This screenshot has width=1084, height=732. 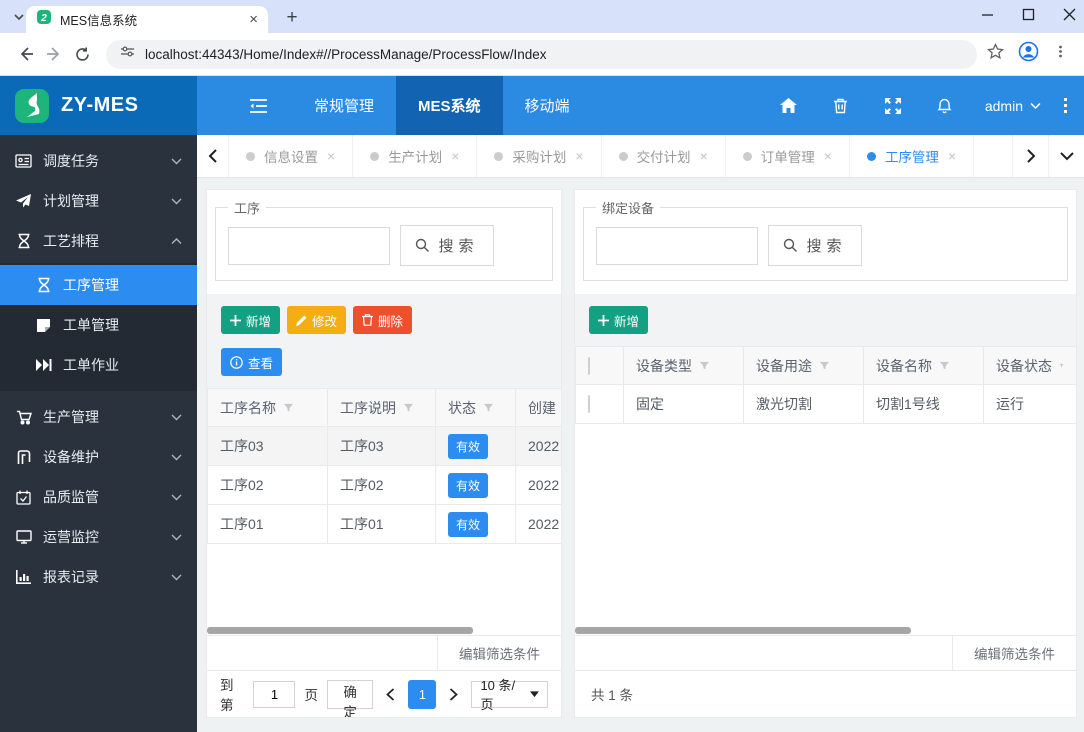 What do you see at coordinates (415, 156) in the screenshot?
I see `tab-production-plan: 生产计划 ×` at bounding box center [415, 156].